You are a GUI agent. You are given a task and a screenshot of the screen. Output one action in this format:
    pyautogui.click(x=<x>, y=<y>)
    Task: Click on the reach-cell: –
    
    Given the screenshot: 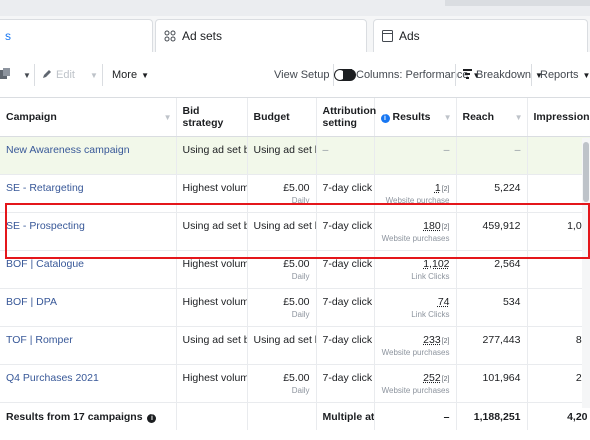 What is the action you would take?
    pyautogui.click(x=492, y=155)
    